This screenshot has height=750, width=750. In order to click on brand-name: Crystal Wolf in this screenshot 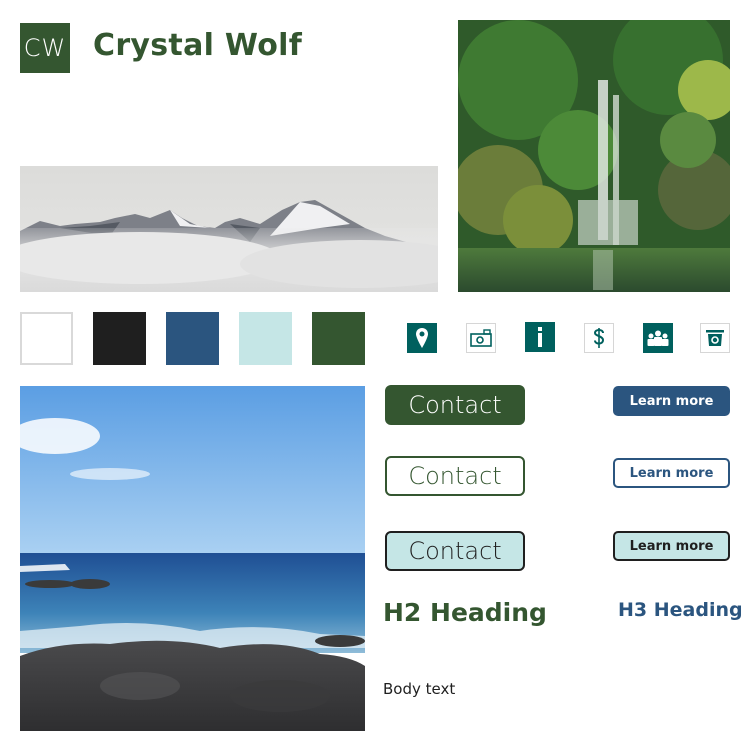, I will do `click(198, 45)`.